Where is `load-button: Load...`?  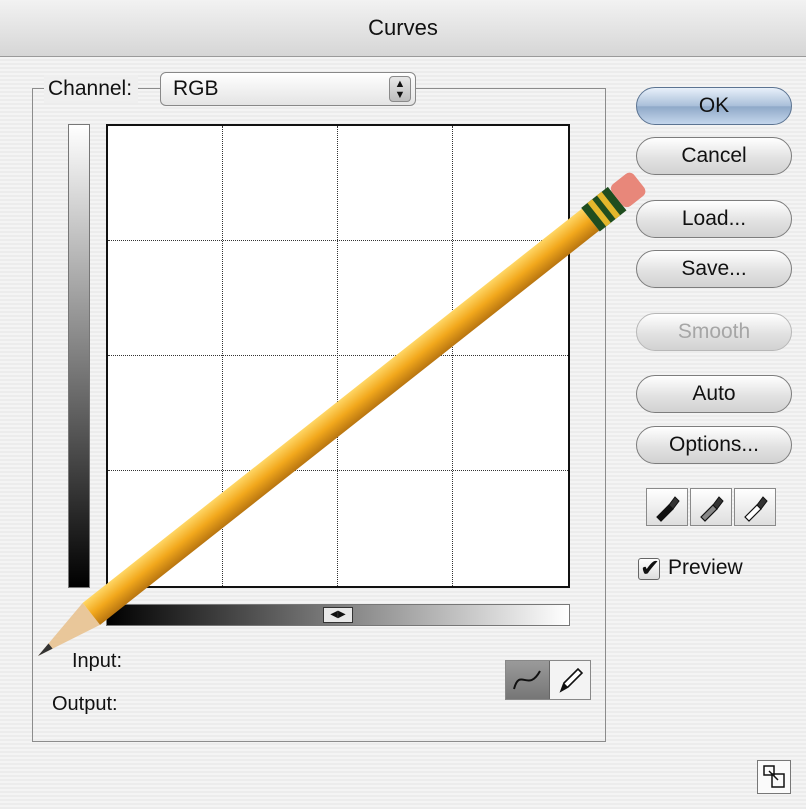
load-button: Load... is located at coordinates (714, 219).